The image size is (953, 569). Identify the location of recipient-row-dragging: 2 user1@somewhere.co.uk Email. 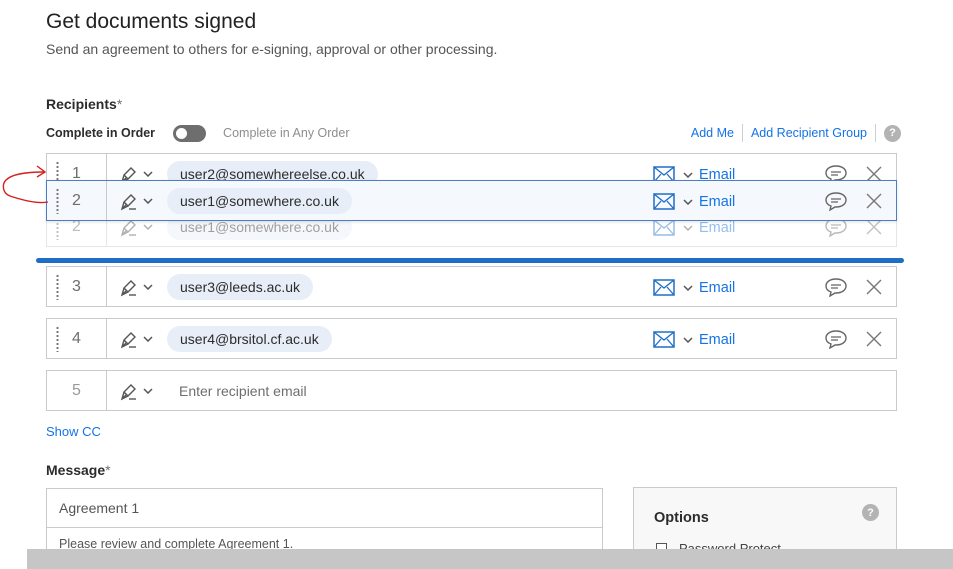
(471, 200).